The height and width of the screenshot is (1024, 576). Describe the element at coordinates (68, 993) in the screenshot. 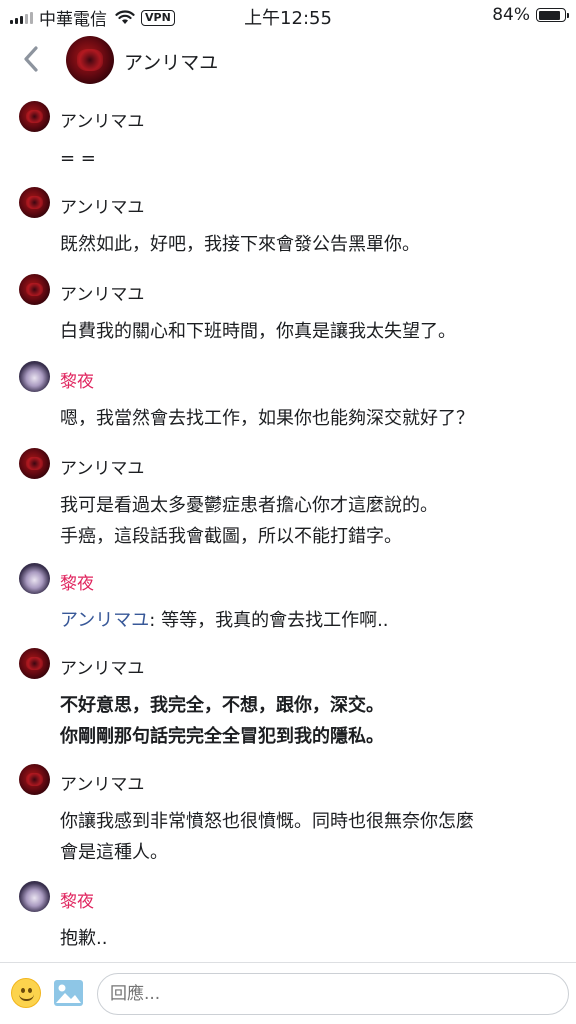

I see `photo-icon` at that location.